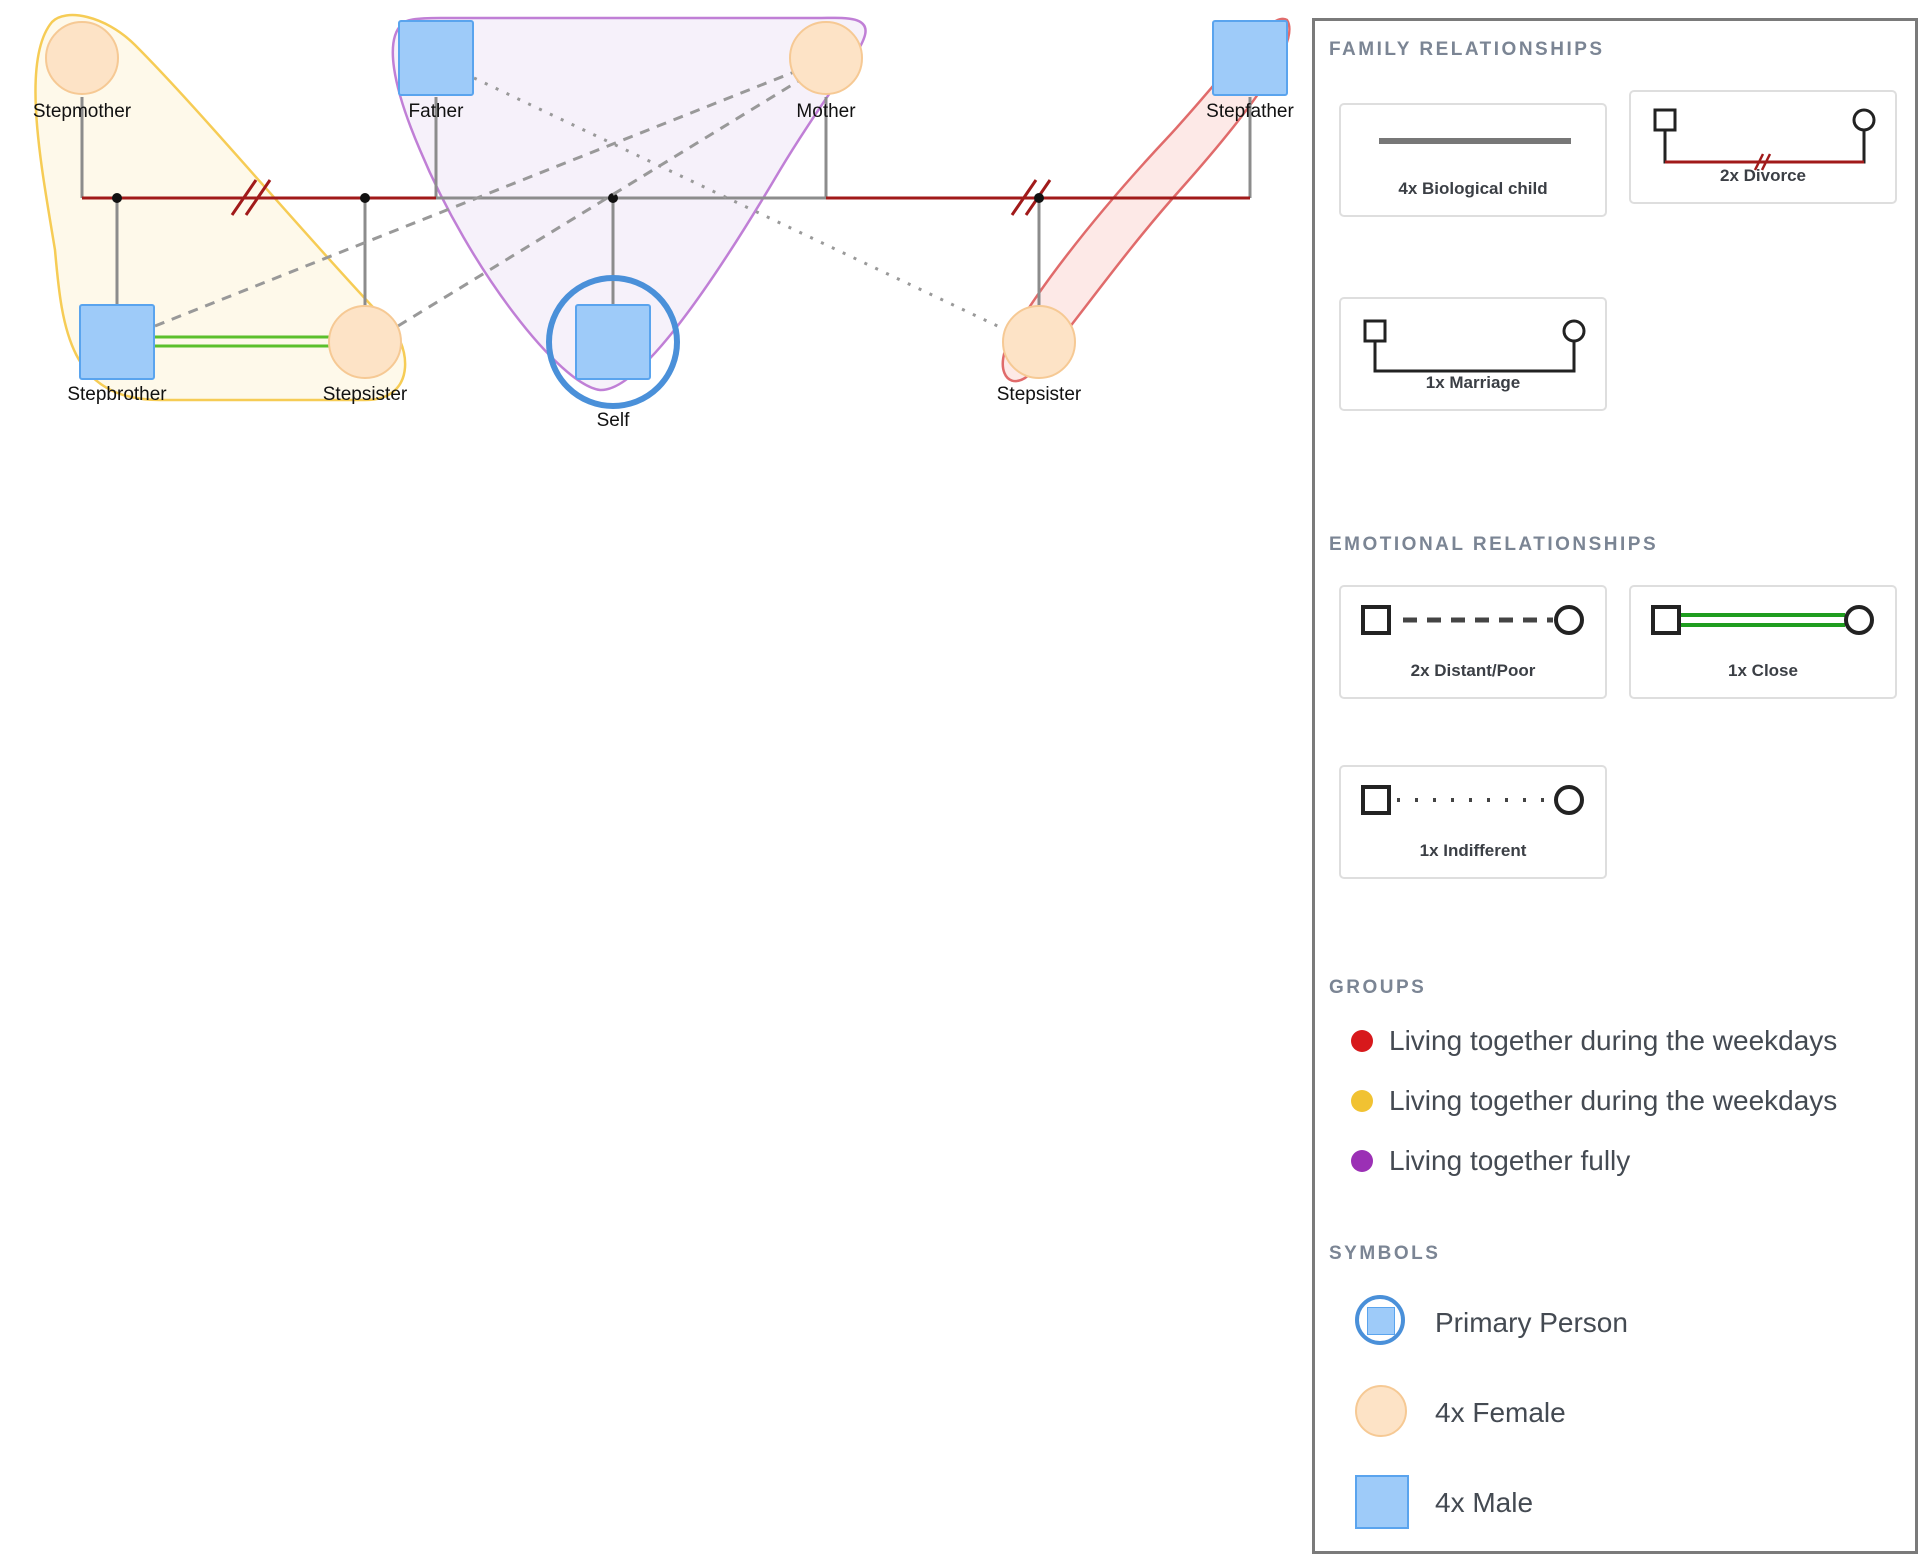 The height and width of the screenshot is (1566, 1931). I want to click on legend-label-close: 1x Close, so click(1763, 670).